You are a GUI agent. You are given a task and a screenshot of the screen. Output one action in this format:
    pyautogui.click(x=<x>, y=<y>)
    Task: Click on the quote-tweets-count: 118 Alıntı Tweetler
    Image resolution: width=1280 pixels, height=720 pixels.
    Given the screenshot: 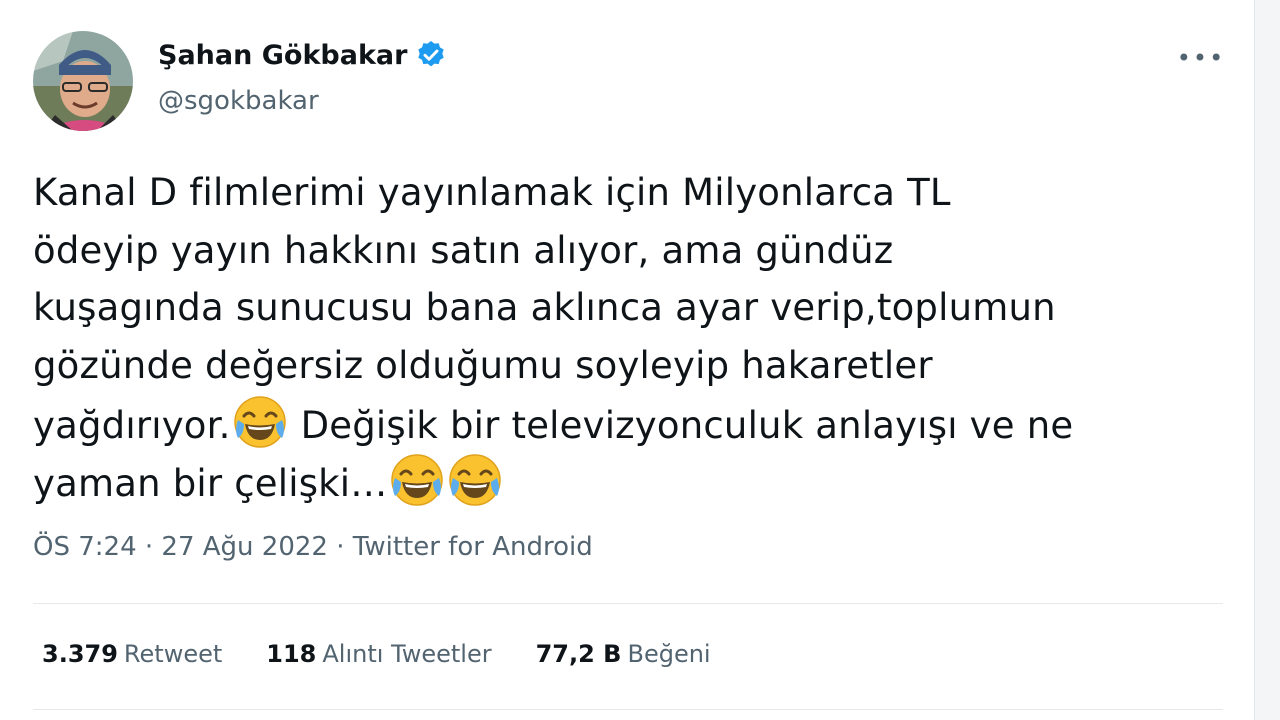 What is the action you would take?
    pyautogui.click(x=378, y=654)
    